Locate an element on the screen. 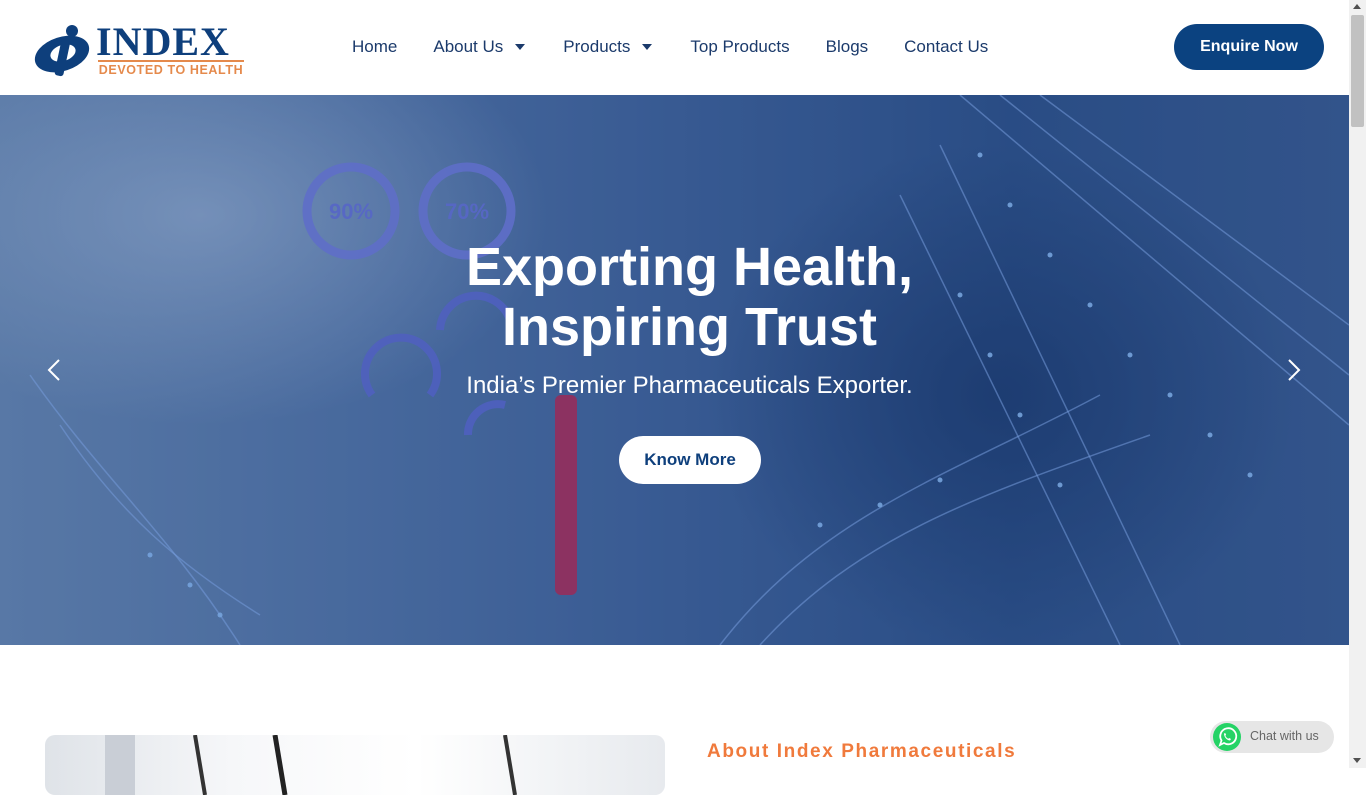  chat-label: Chat with us is located at coordinates (1284, 736).